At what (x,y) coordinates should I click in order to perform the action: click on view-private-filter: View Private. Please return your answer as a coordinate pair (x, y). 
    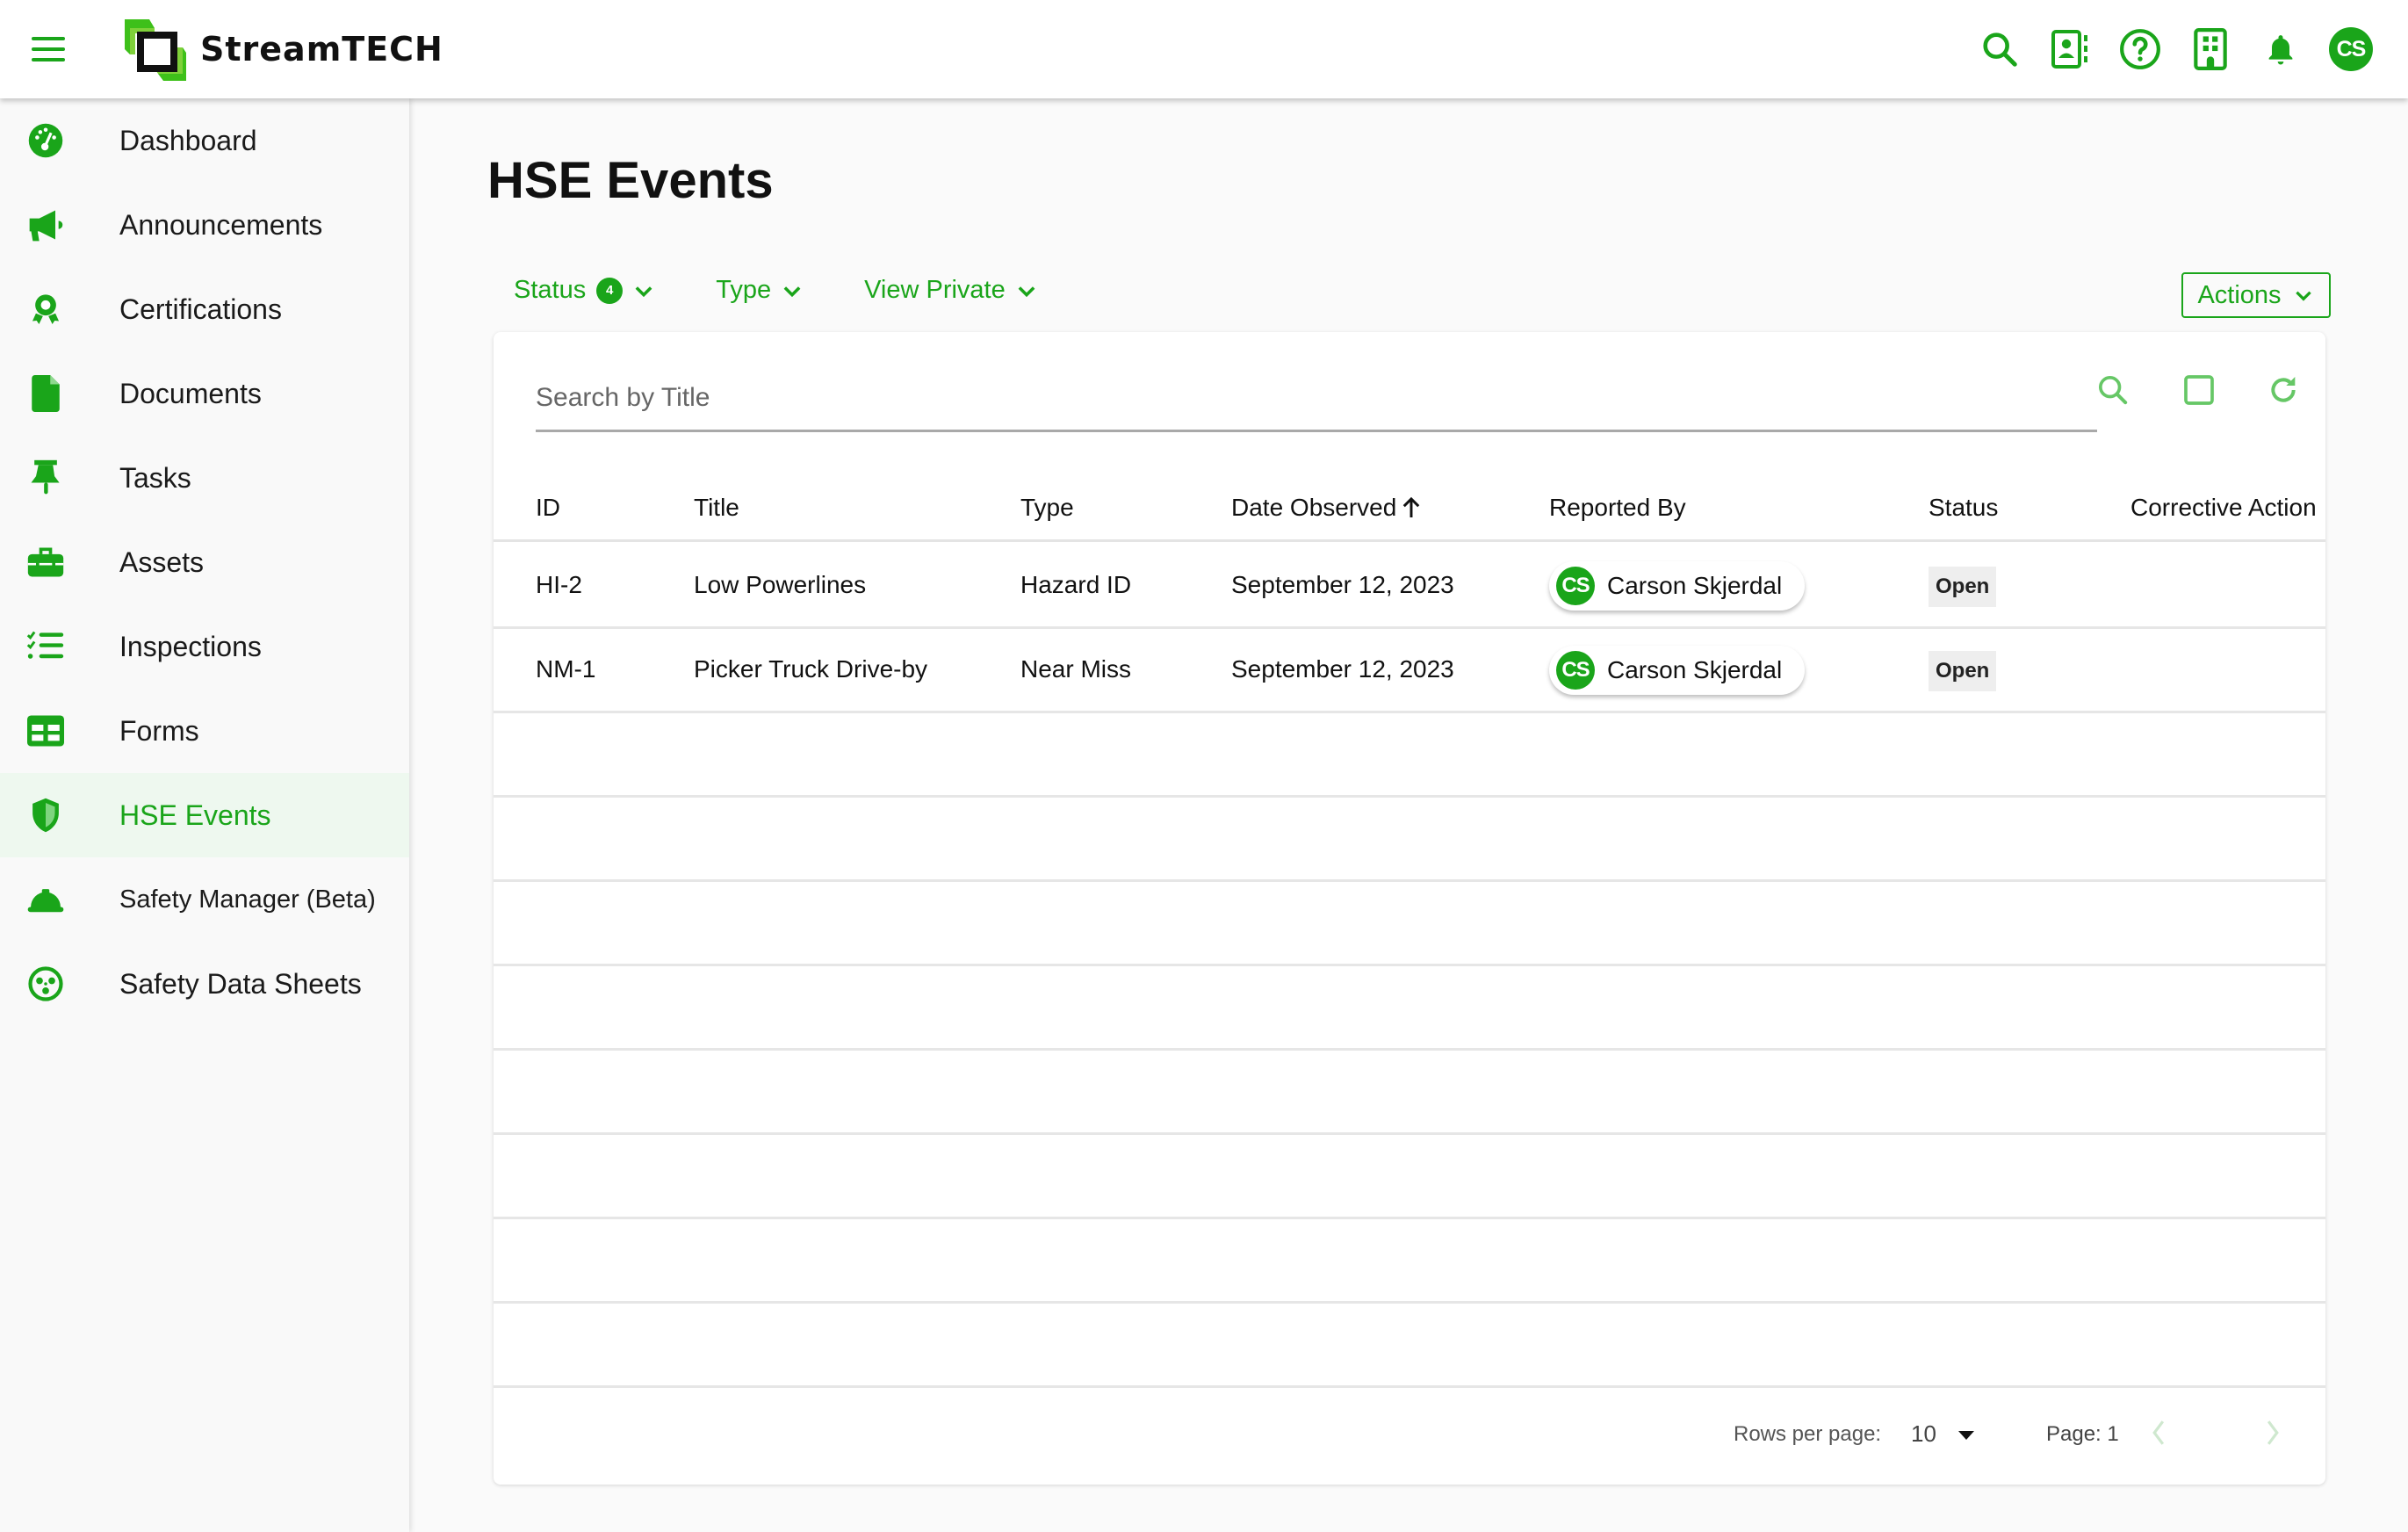
    Looking at the image, I should click on (951, 290).